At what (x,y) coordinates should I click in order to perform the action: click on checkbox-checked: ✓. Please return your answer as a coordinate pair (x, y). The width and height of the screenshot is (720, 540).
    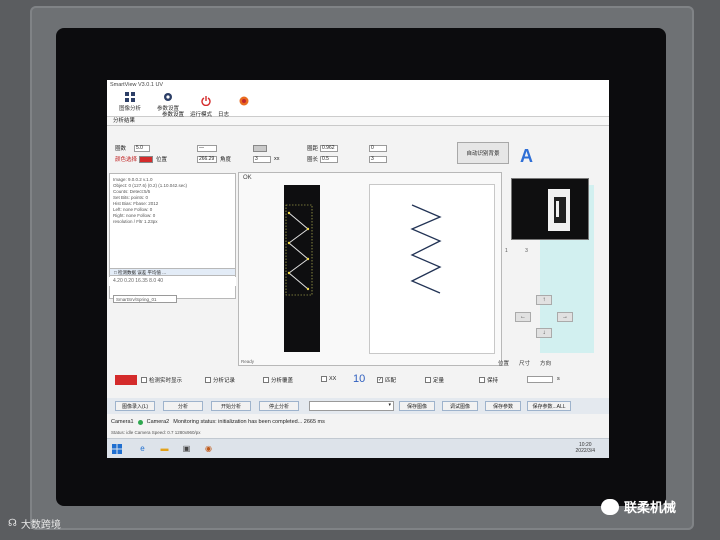
    Looking at the image, I should click on (380, 380).